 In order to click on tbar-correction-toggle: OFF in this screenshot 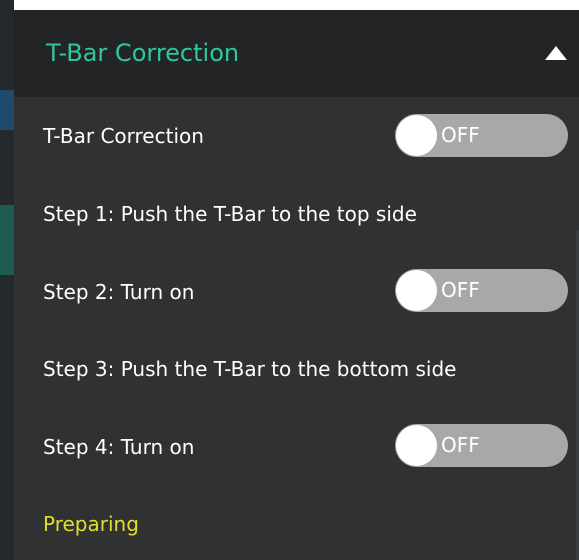, I will do `click(481, 135)`.